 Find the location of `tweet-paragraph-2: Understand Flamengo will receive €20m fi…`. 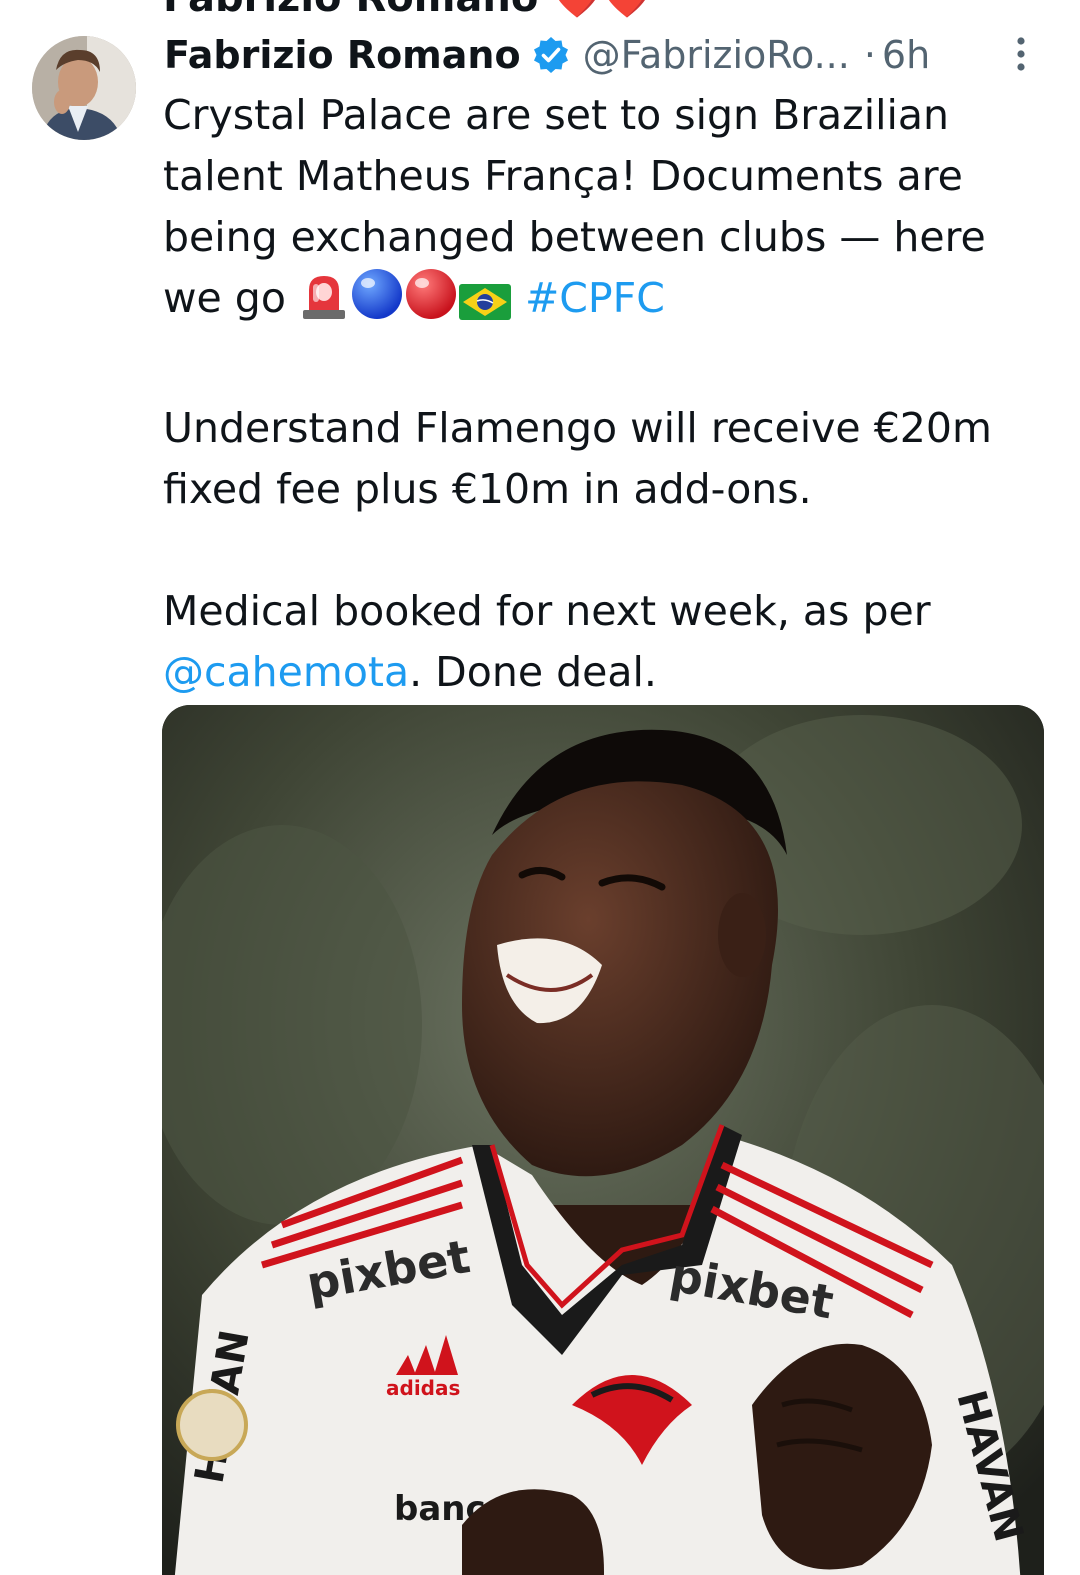

tweet-paragraph-2: Understand Flamengo will receive €20m fi… is located at coordinates (577, 458).